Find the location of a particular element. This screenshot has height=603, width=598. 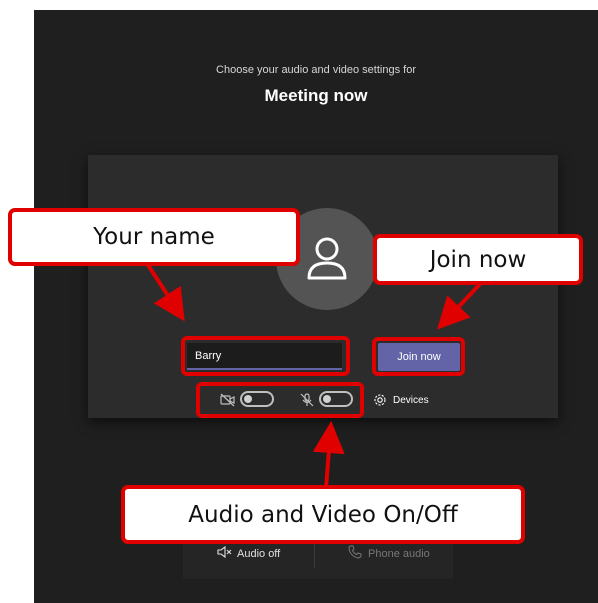

join-now-callout: Join now is located at coordinates (478, 259).